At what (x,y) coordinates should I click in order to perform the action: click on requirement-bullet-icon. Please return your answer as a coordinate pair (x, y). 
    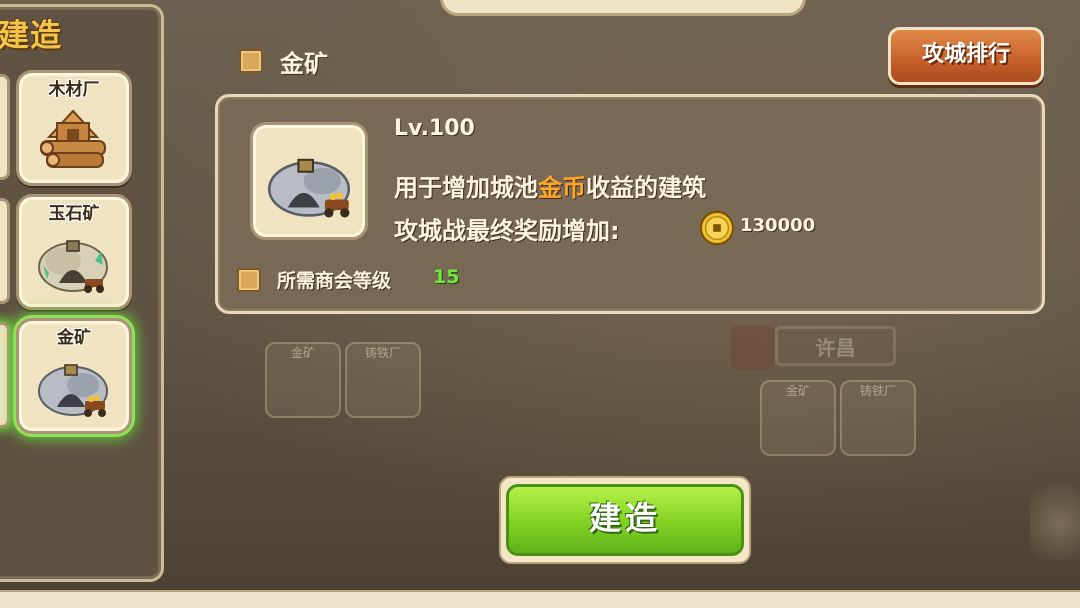
    Looking at the image, I should click on (249, 280).